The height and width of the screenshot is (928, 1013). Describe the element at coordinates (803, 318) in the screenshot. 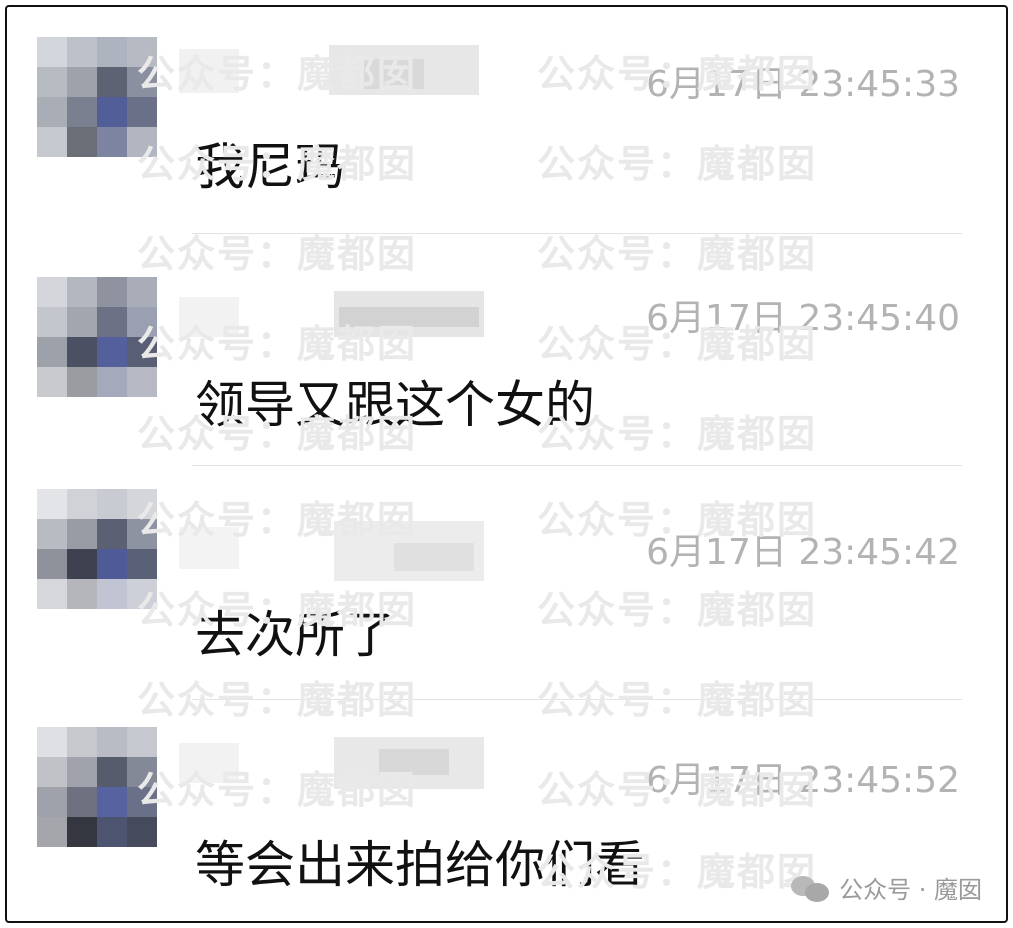

I see `message-timestamp: 6月17日 23:45:40` at that location.